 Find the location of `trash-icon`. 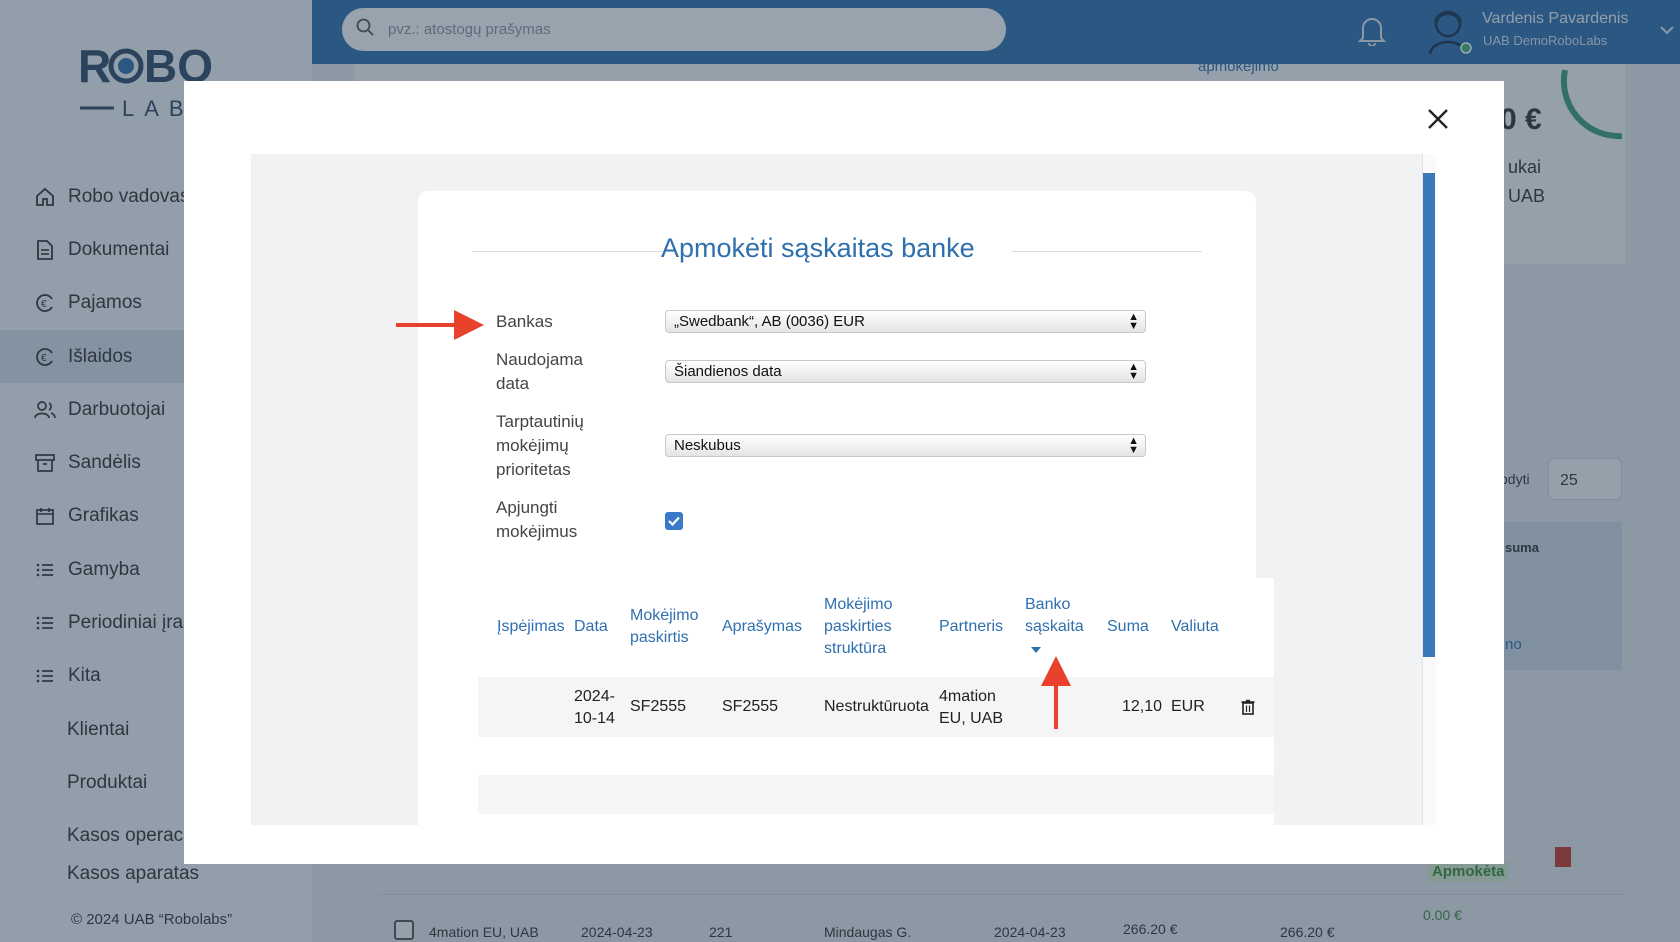

trash-icon is located at coordinates (1248, 709).